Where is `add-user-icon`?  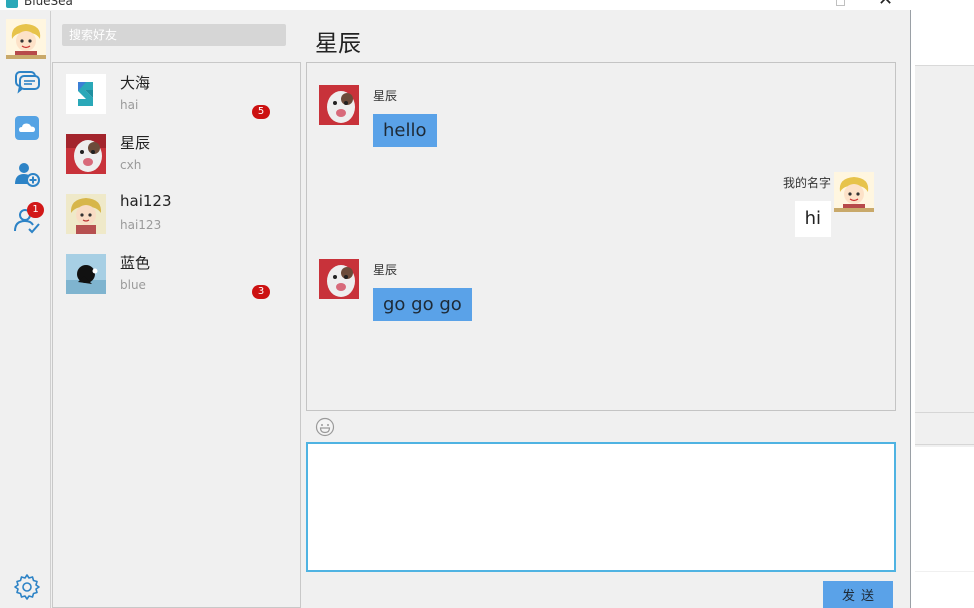
add-user-icon is located at coordinates (27, 174).